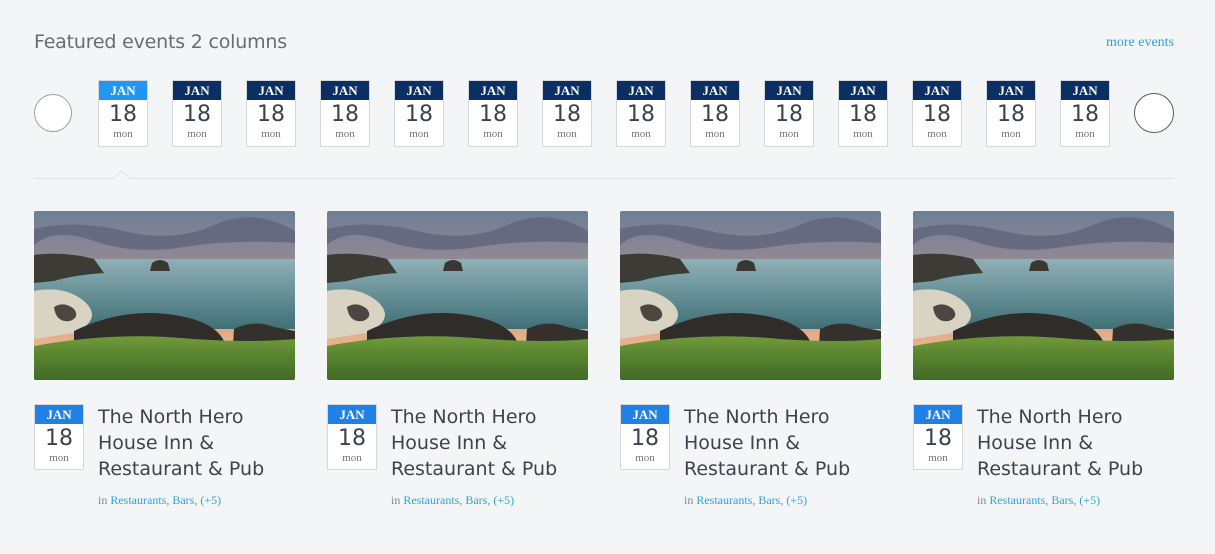  What do you see at coordinates (1140, 43) in the screenshot?
I see `more-events-link: more events` at bounding box center [1140, 43].